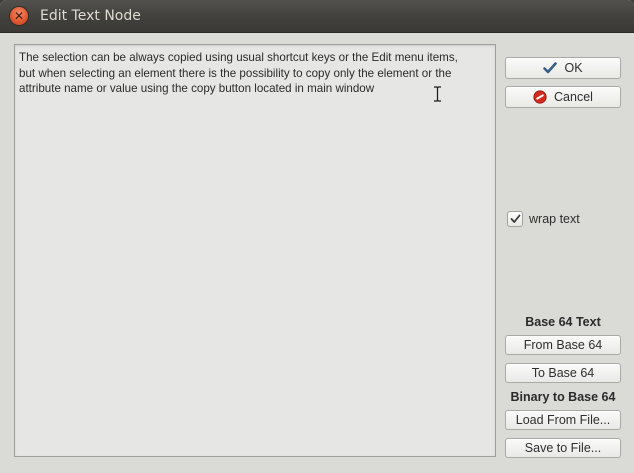 This screenshot has height=473, width=634. I want to click on binary-to-base64-heading: Binary to Base 64, so click(563, 397).